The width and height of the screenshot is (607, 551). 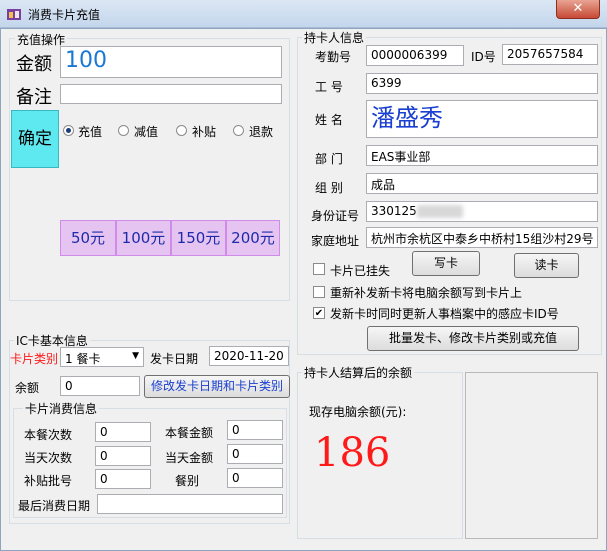 What do you see at coordinates (181, 130) in the screenshot?
I see `mode-radio-subsidy` at bounding box center [181, 130].